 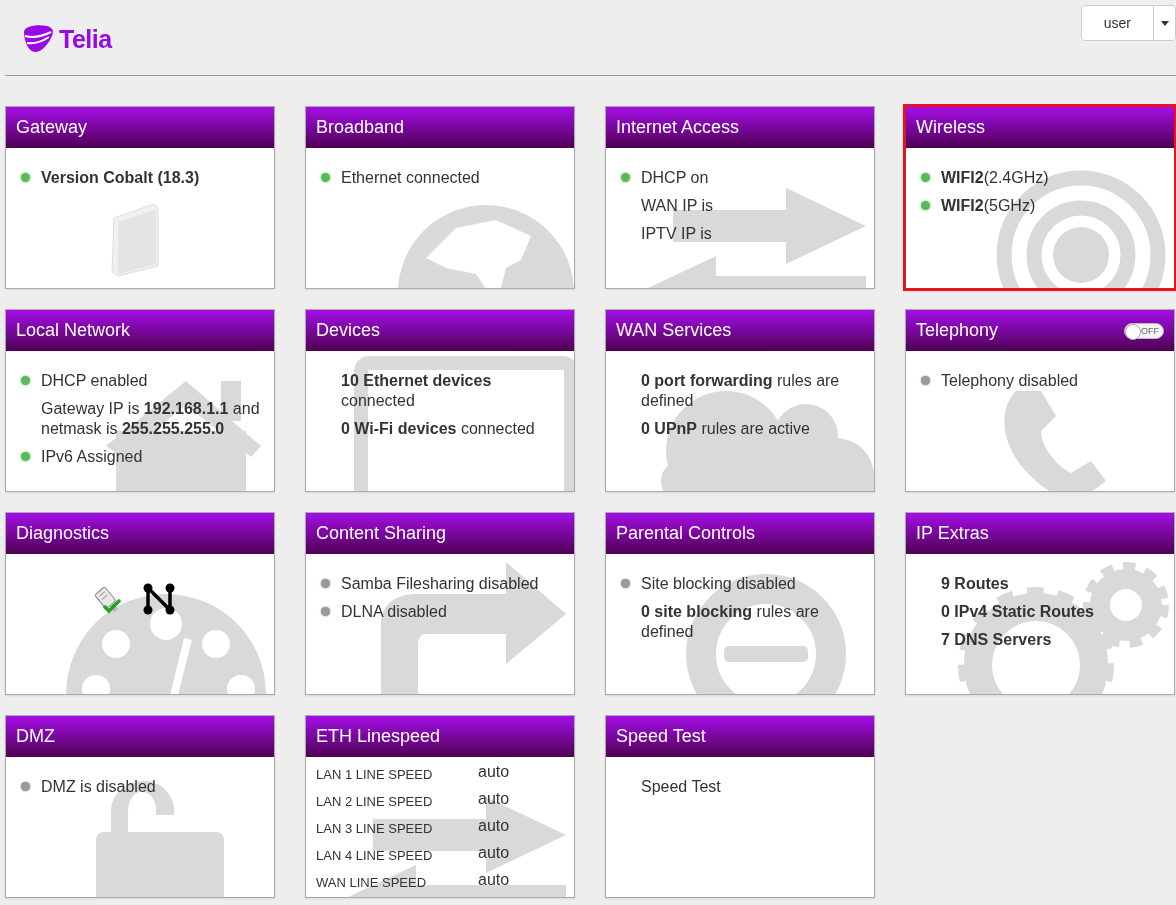 I want to click on card-title: Wireless, so click(x=950, y=127).